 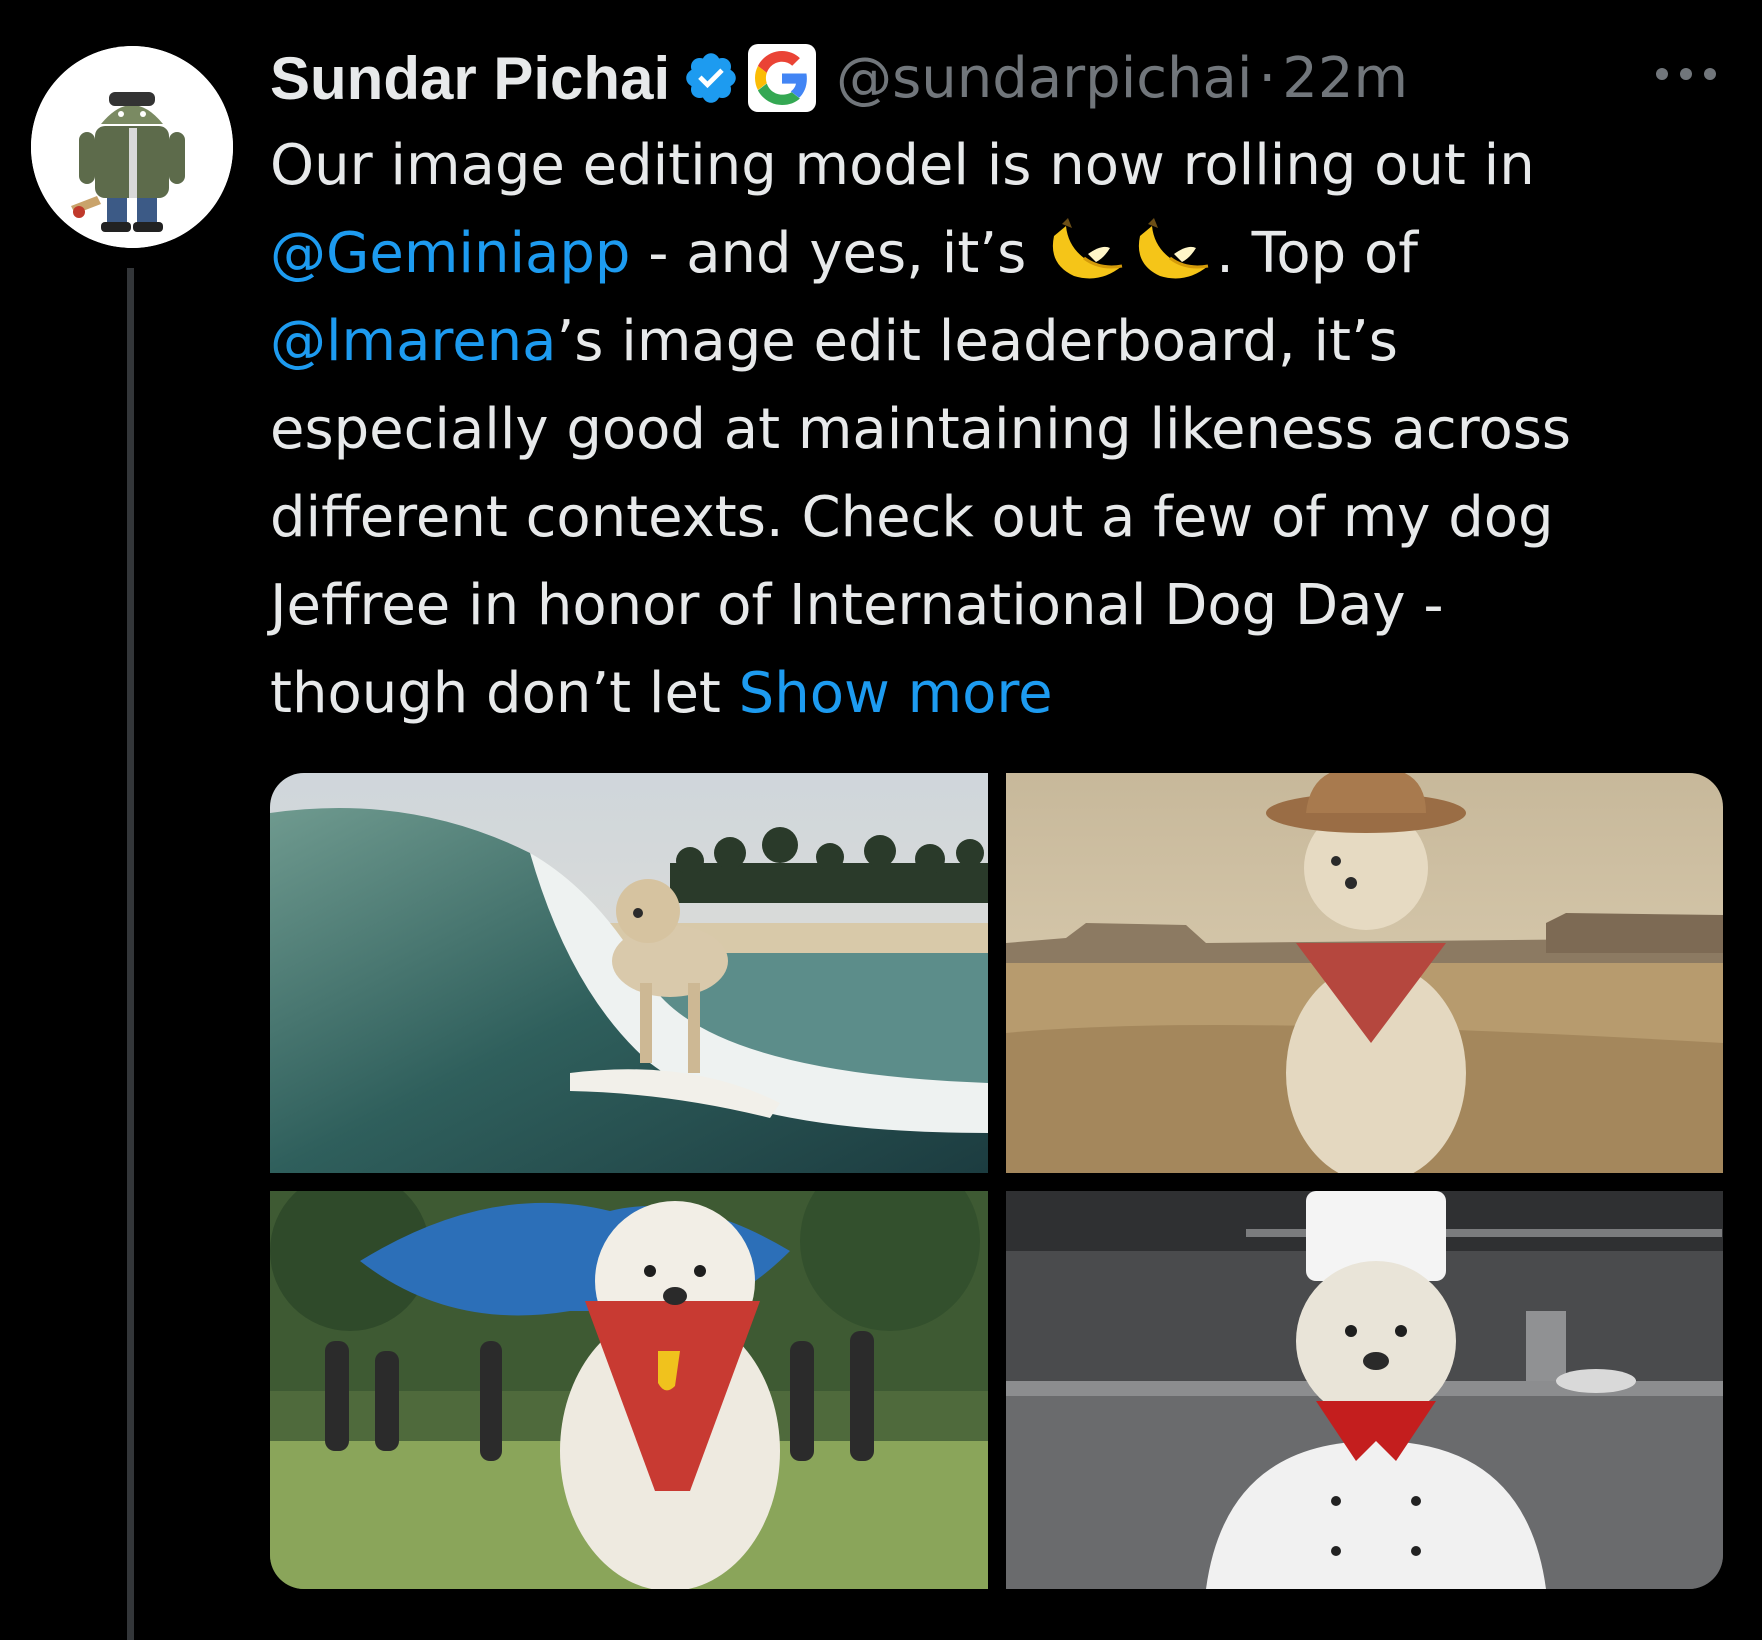 What do you see at coordinates (1364, 1390) in the screenshot?
I see `dog-chef-image` at bounding box center [1364, 1390].